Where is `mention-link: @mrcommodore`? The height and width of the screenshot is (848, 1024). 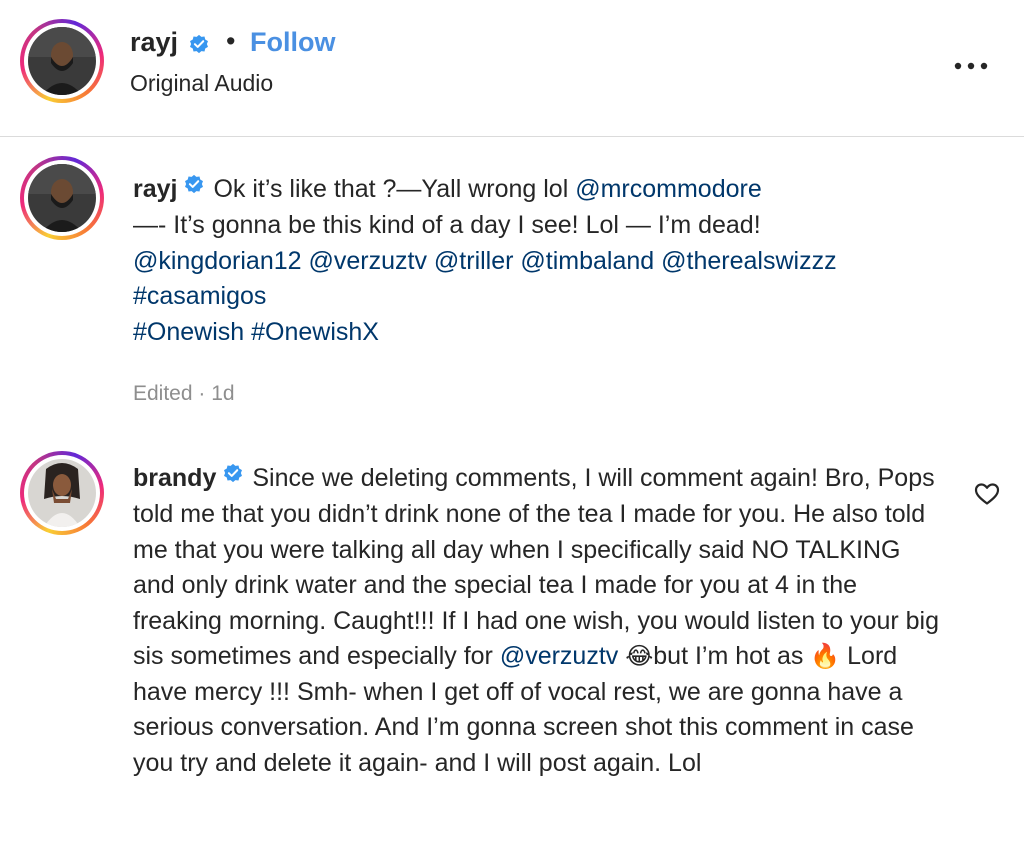 mention-link: @mrcommodore is located at coordinates (668, 189).